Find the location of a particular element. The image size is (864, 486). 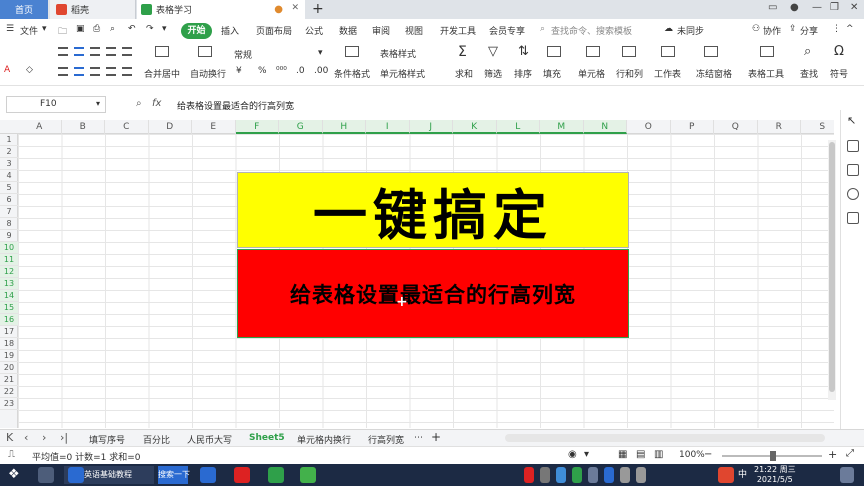

row-header: 16 is located at coordinates (9, 320).